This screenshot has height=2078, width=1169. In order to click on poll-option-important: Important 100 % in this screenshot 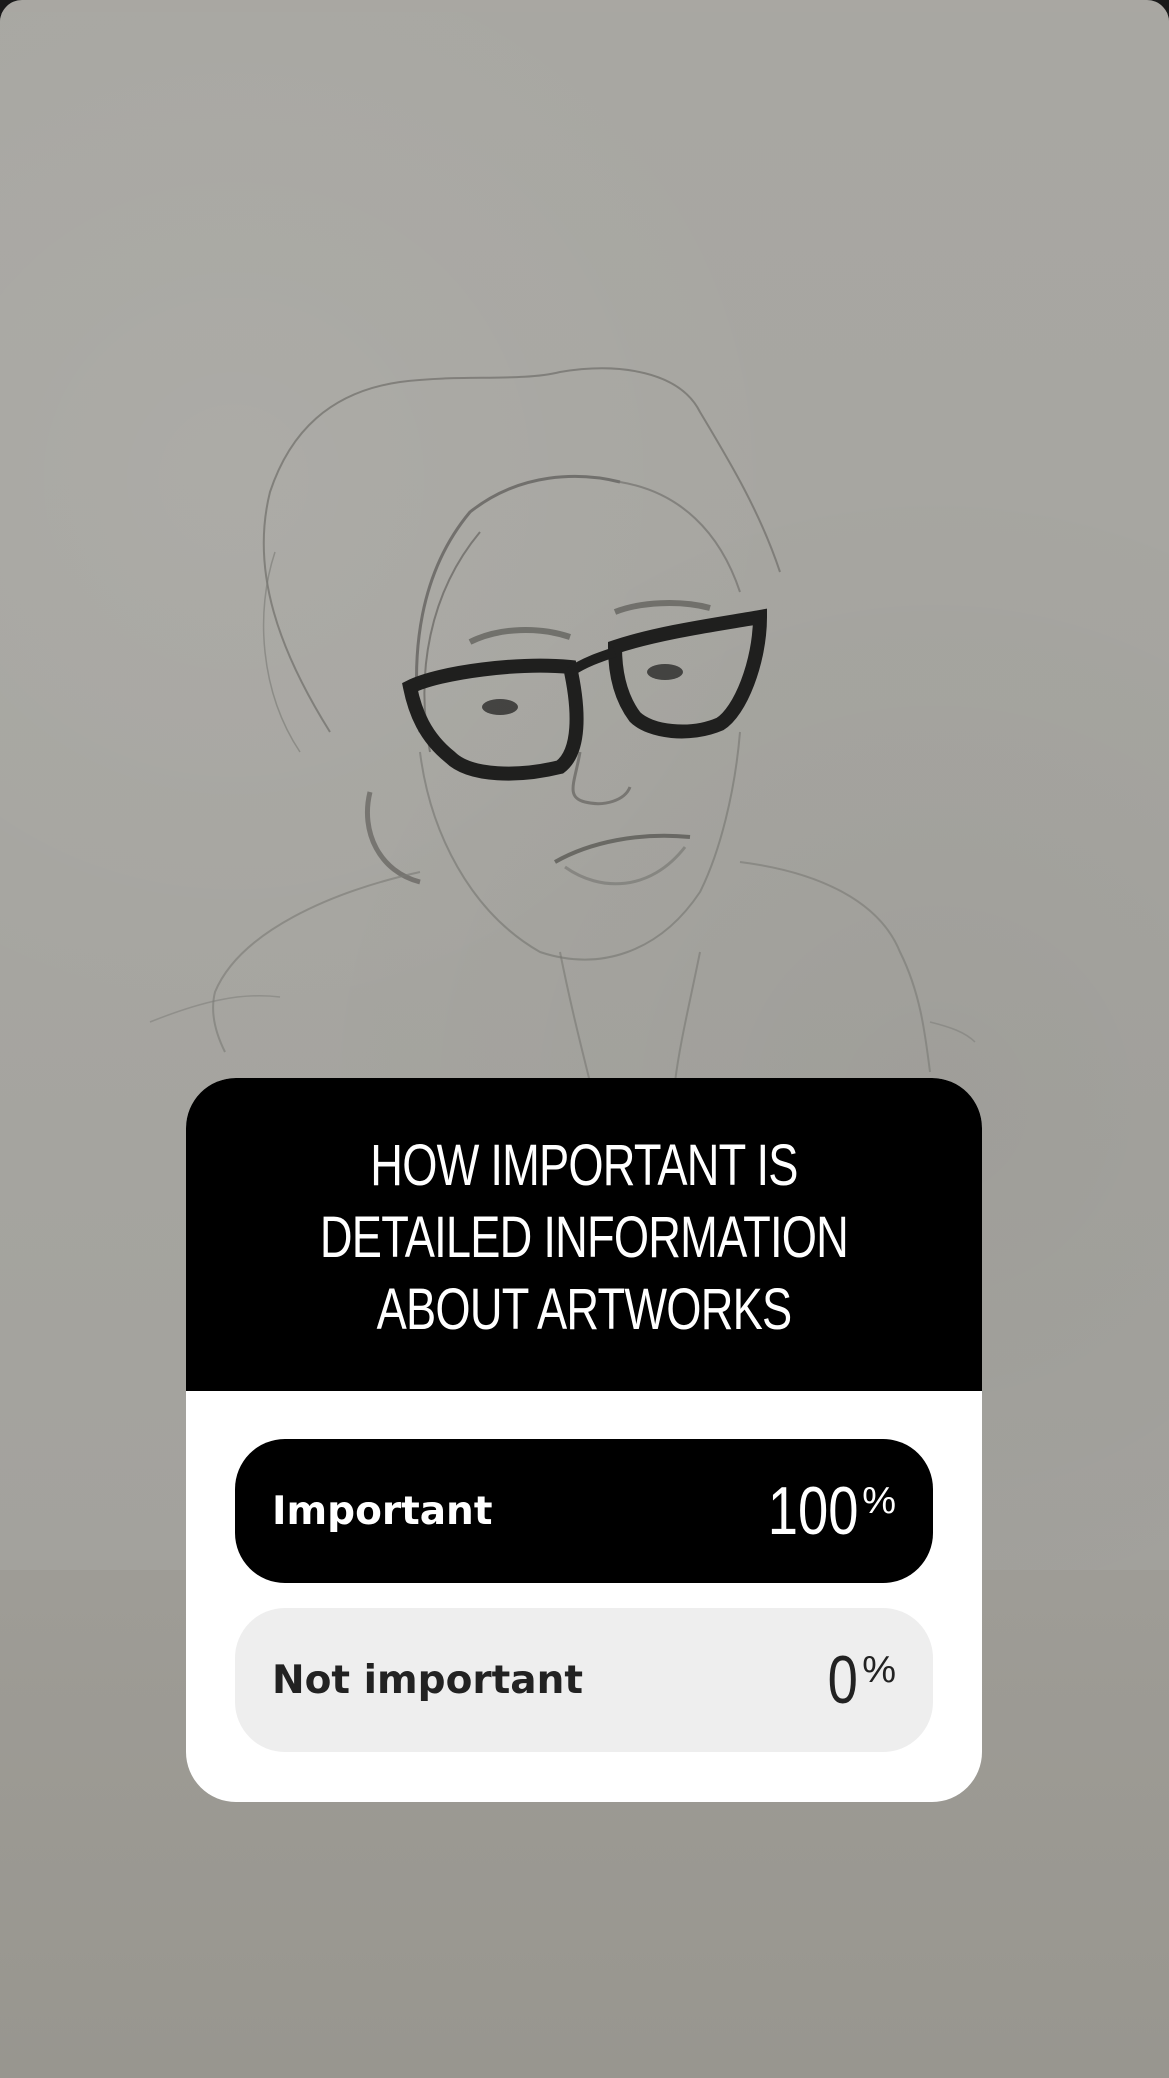, I will do `click(584, 1511)`.